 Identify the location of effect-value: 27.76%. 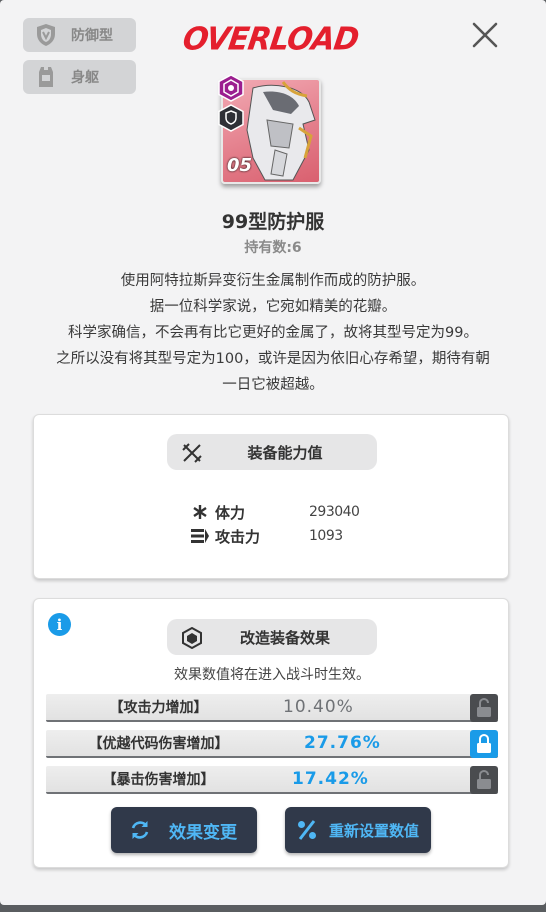
(342, 743).